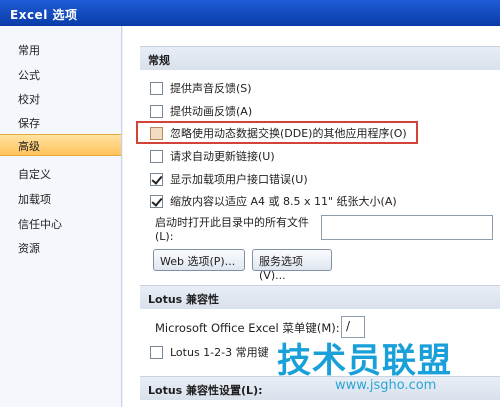  I want to click on sidebar-item-advanced: 高级, so click(60, 145).